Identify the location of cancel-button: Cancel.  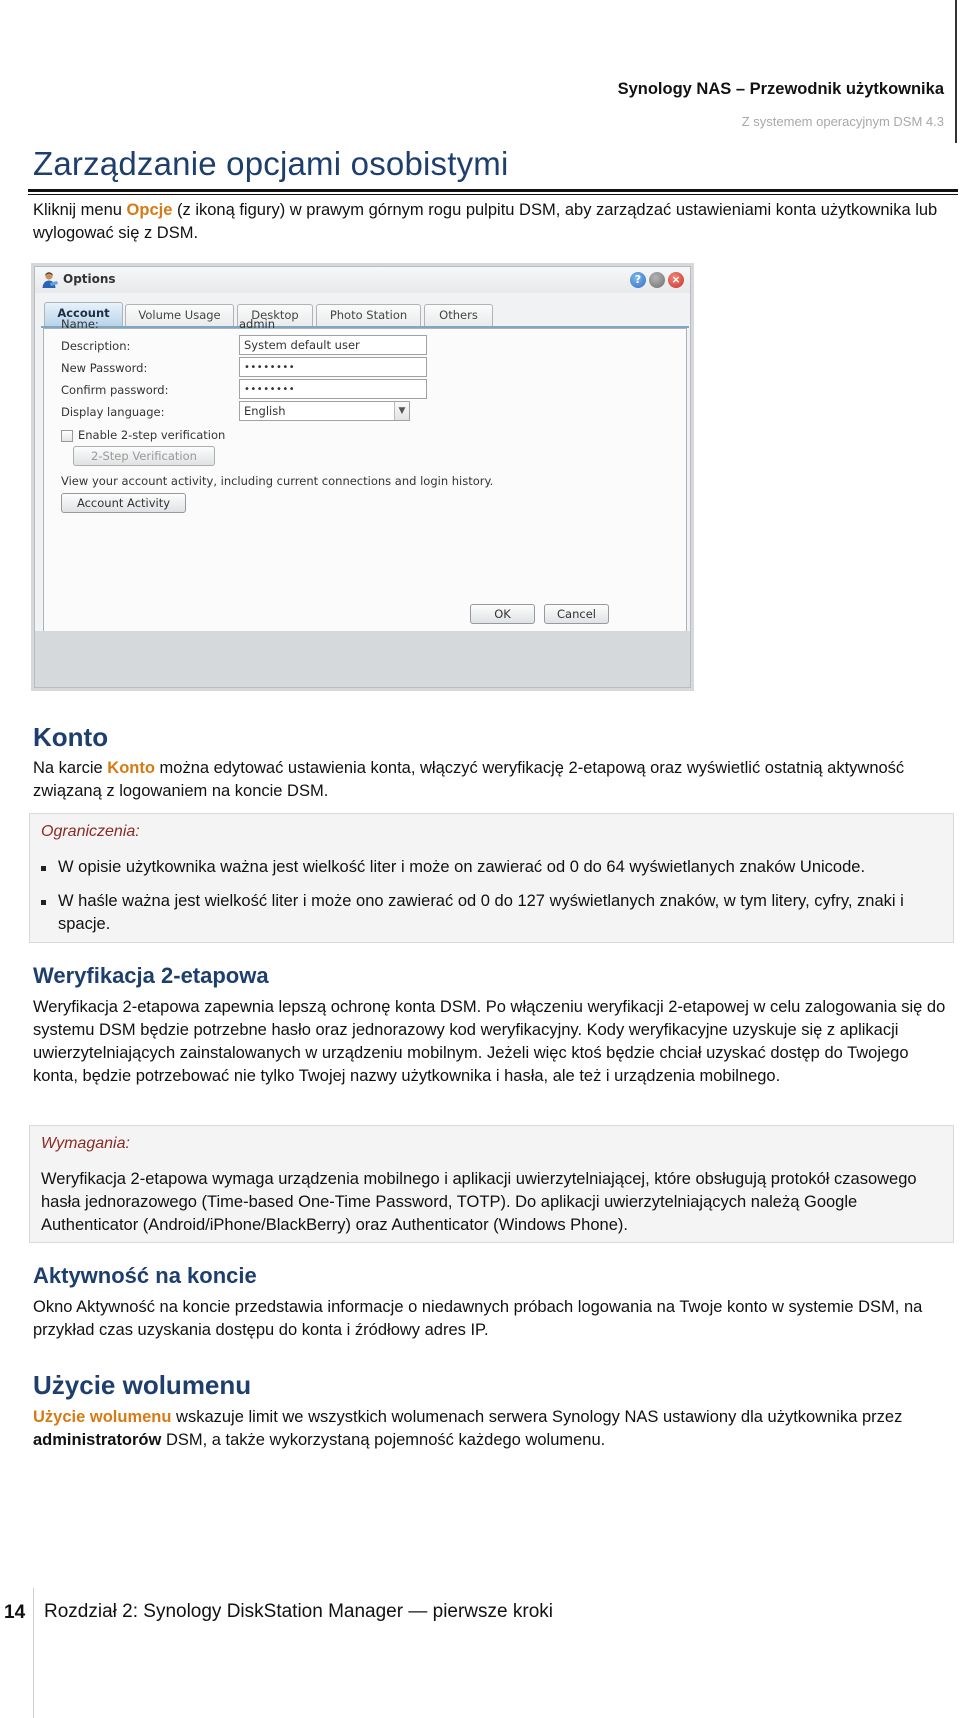
(576, 614).